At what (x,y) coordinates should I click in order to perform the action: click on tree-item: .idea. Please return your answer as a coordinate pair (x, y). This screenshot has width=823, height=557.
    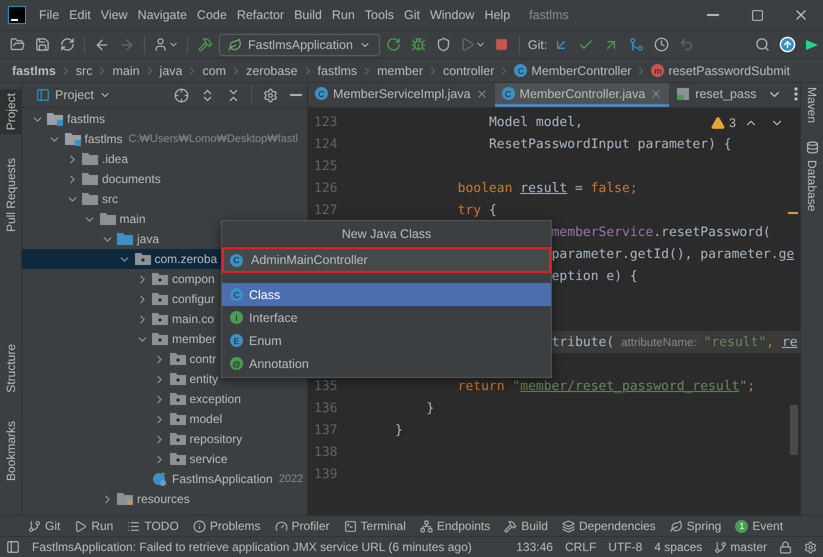
    Looking at the image, I should click on (164, 159).